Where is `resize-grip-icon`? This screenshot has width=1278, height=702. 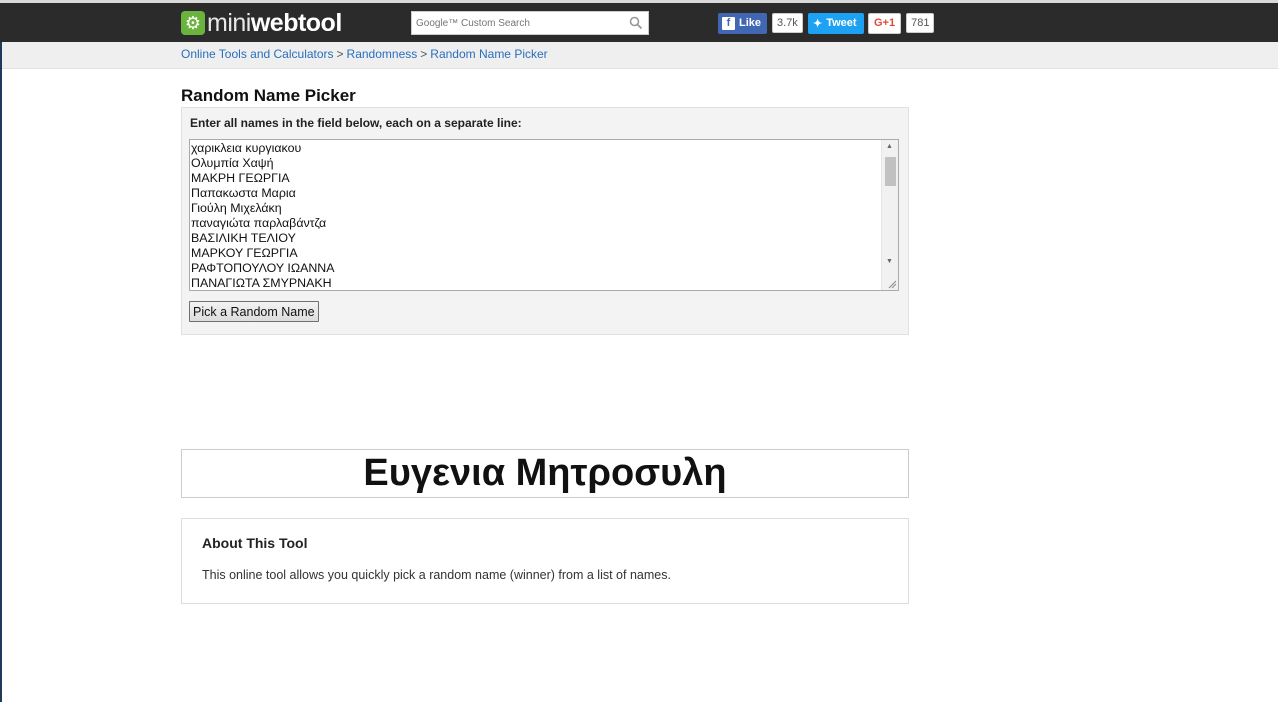 resize-grip-icon is located at coordinates (892, 284).